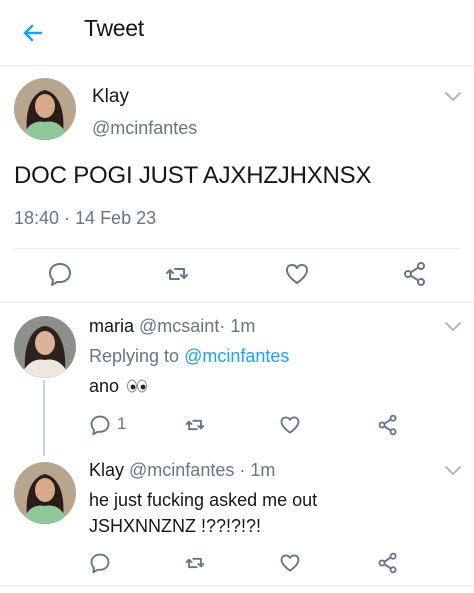  What do you see at coordinates (237, 33) in the screenshot?
I see `header-bar: Tweet` at bounding box center [237, 33].